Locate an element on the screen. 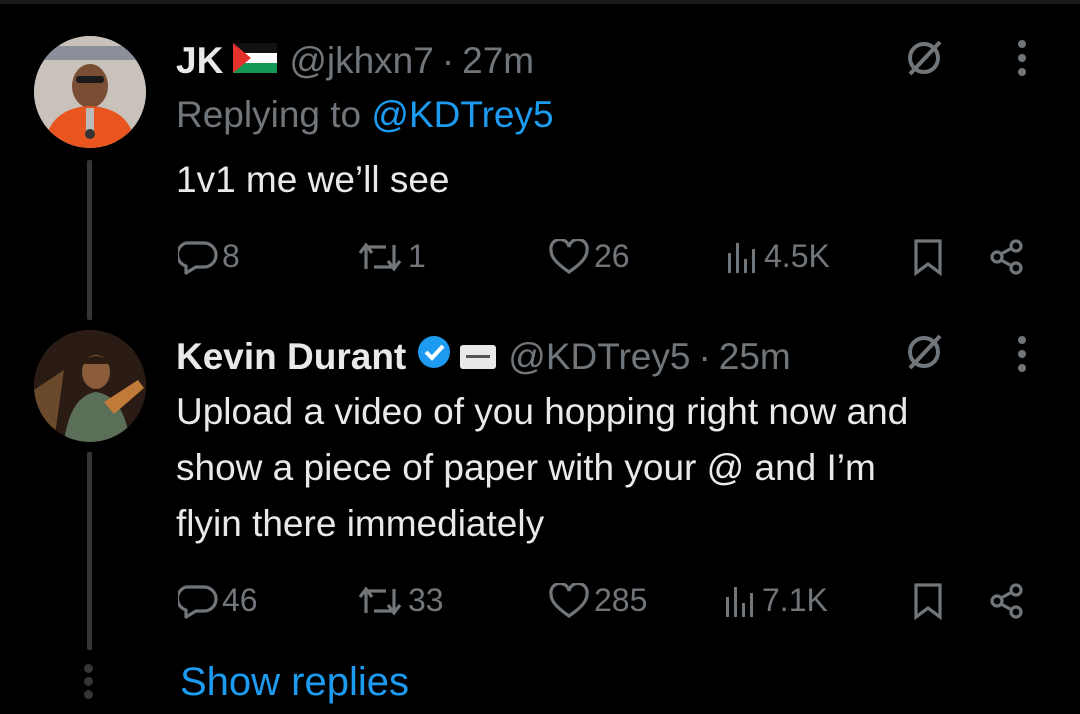 The height and width of the screenshot is (714, 1080). tweet-time: 27m is located at coordinates (498, 61).